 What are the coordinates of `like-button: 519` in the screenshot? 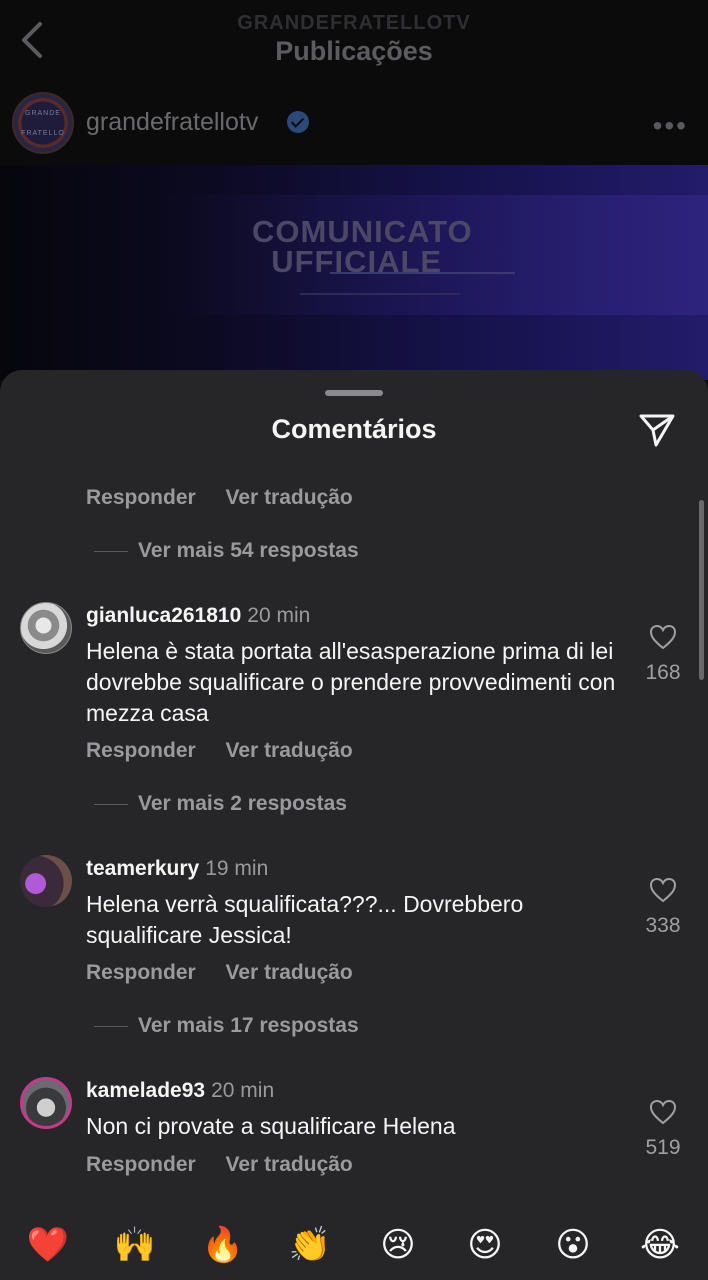 It's located at (663, 1129).